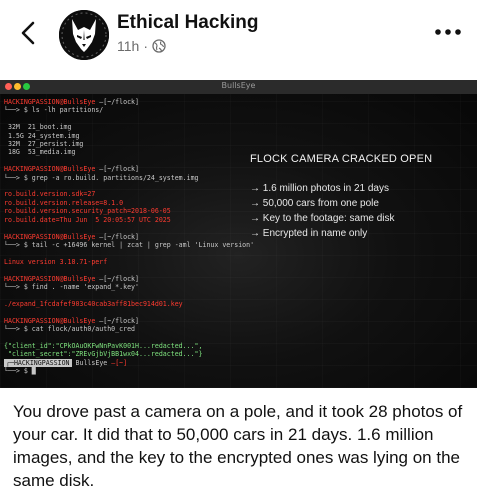 Image resolution: width=477 pixels, height=500 pixels. Describe the element at coordinates (128, 46) in the screenshot. I see `post-age: 11h` at that location.